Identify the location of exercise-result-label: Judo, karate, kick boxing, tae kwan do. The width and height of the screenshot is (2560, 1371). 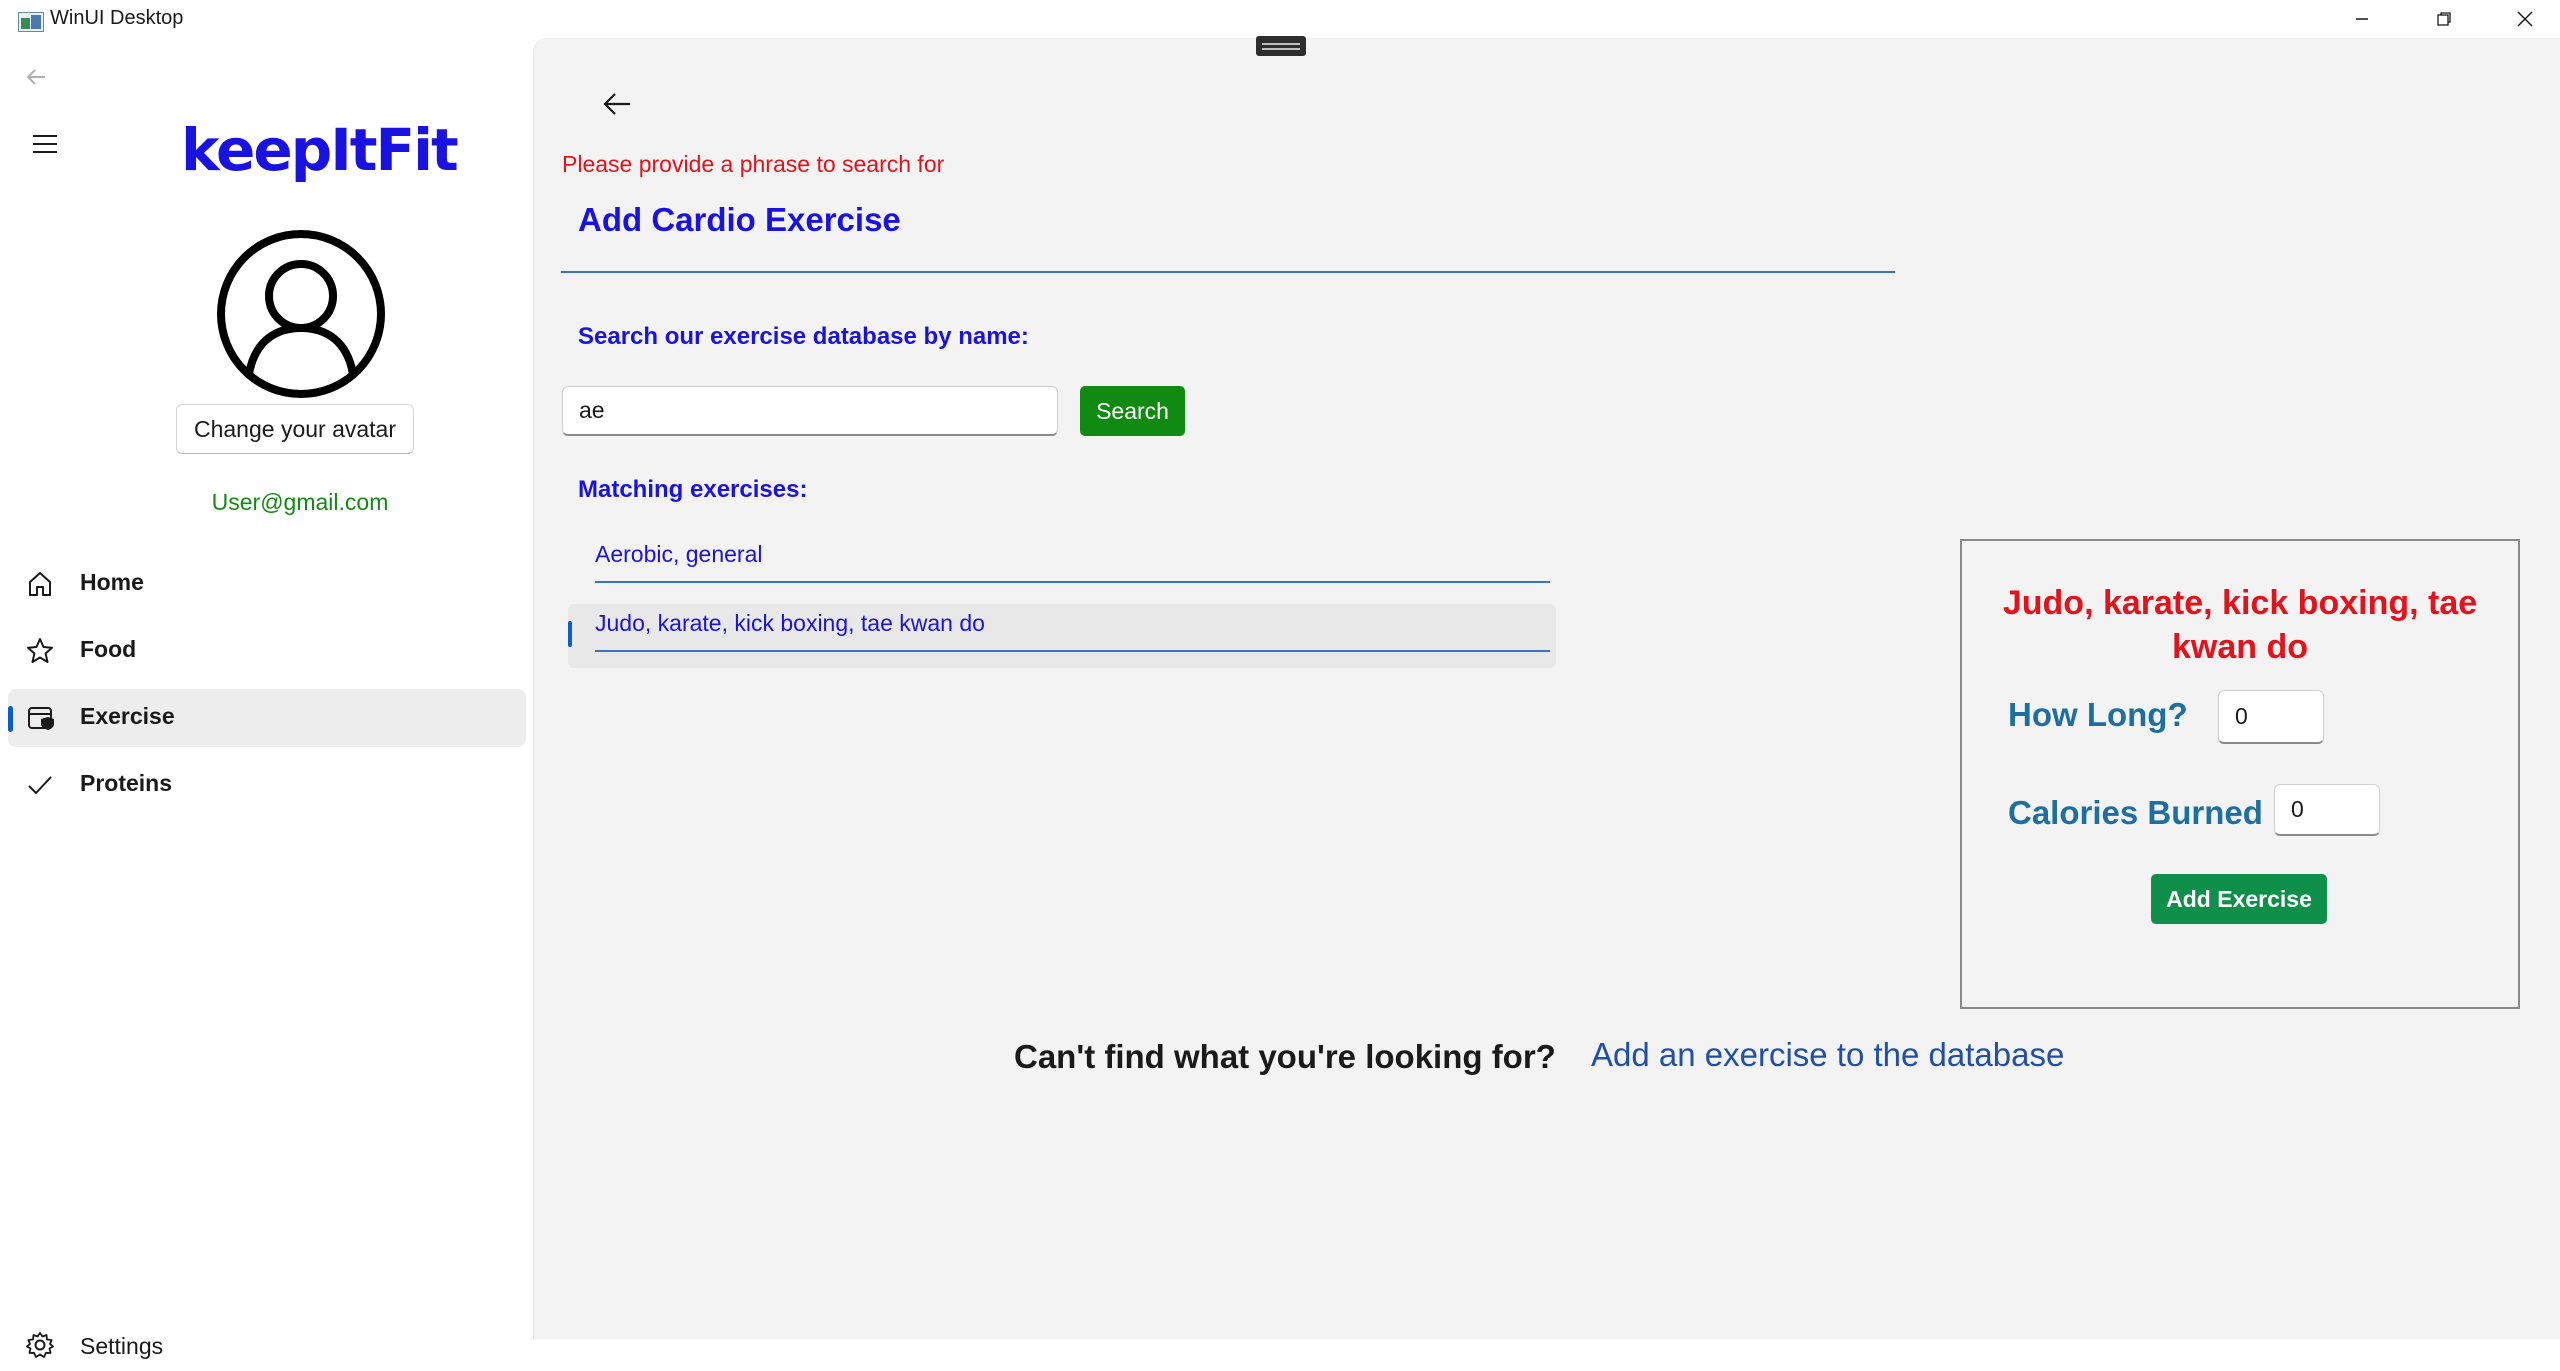
(790, 623).